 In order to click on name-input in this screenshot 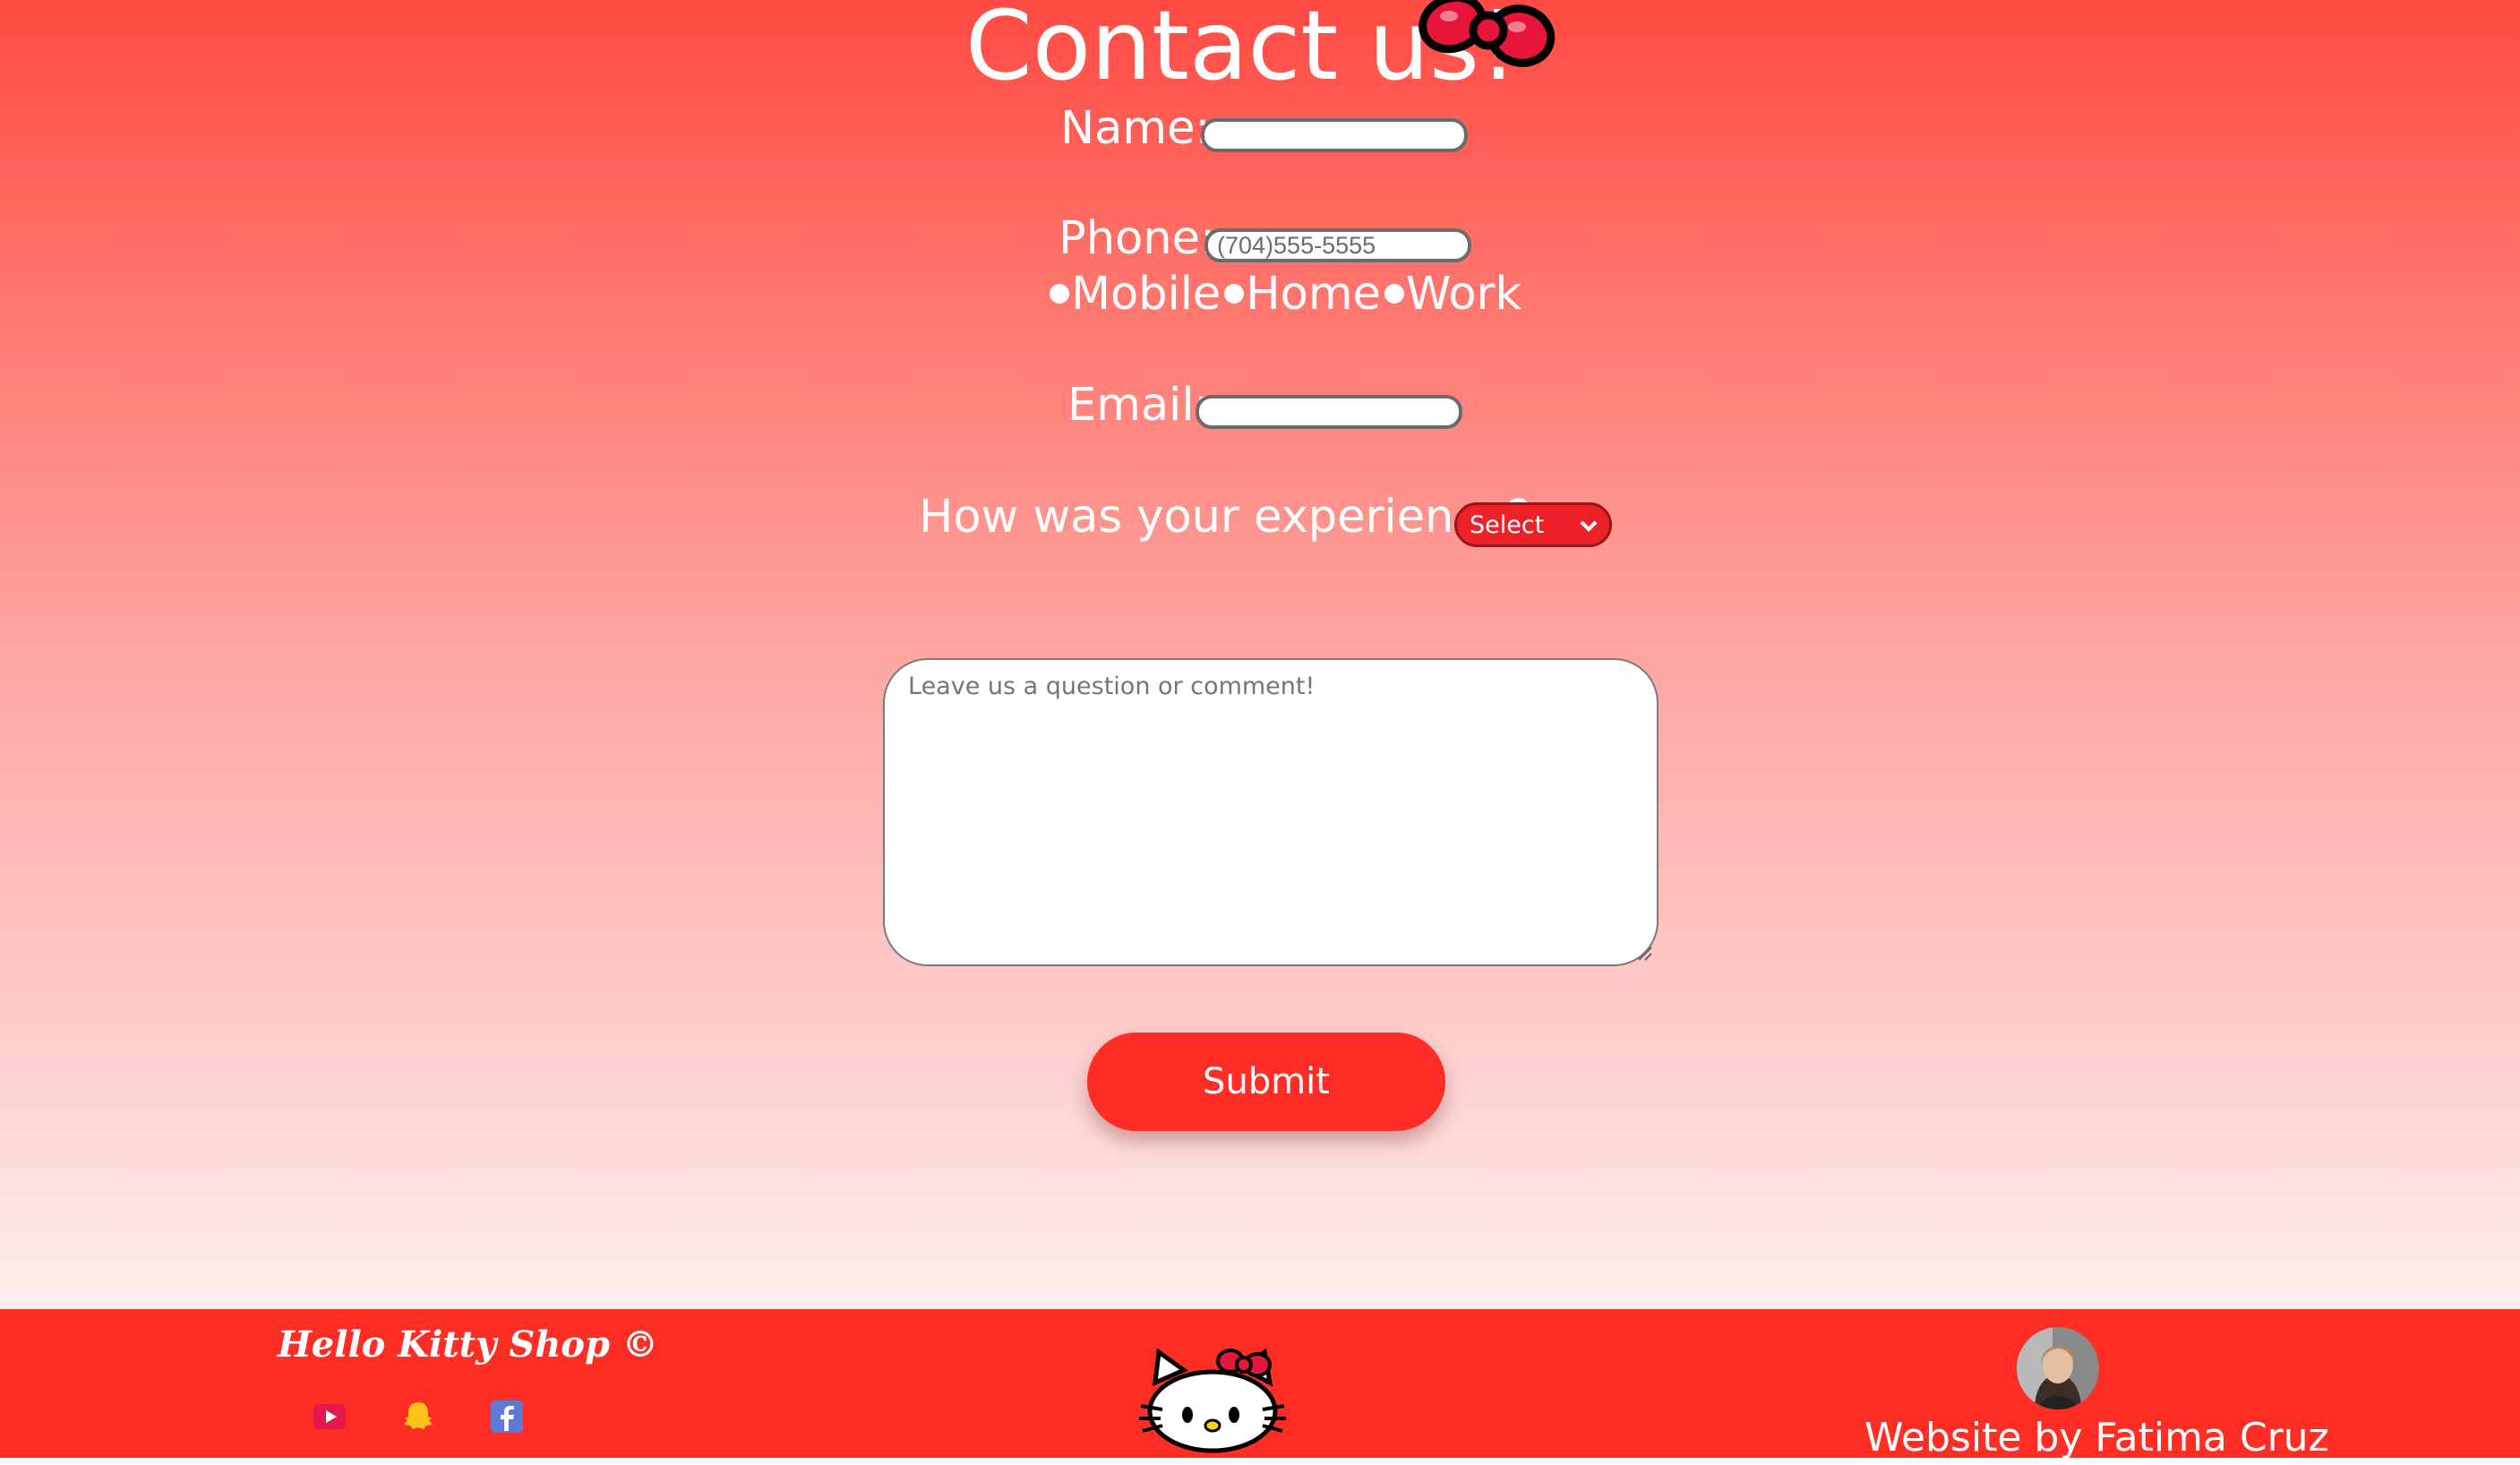, I will do `click(1334, 135)`.